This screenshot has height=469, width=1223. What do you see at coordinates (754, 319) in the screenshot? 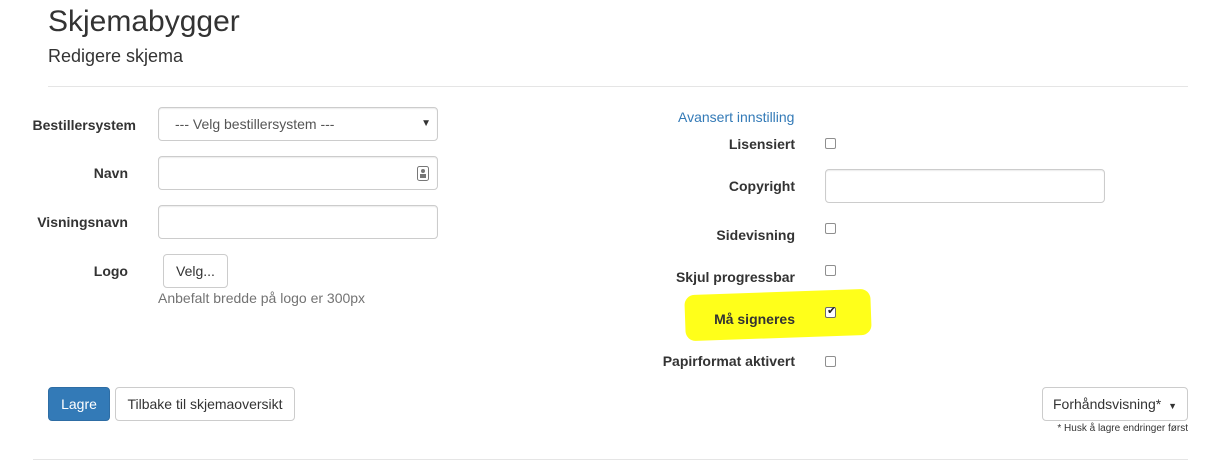
I see `ma-signeres-label: Må signeres` at bounding box center [754, 319].